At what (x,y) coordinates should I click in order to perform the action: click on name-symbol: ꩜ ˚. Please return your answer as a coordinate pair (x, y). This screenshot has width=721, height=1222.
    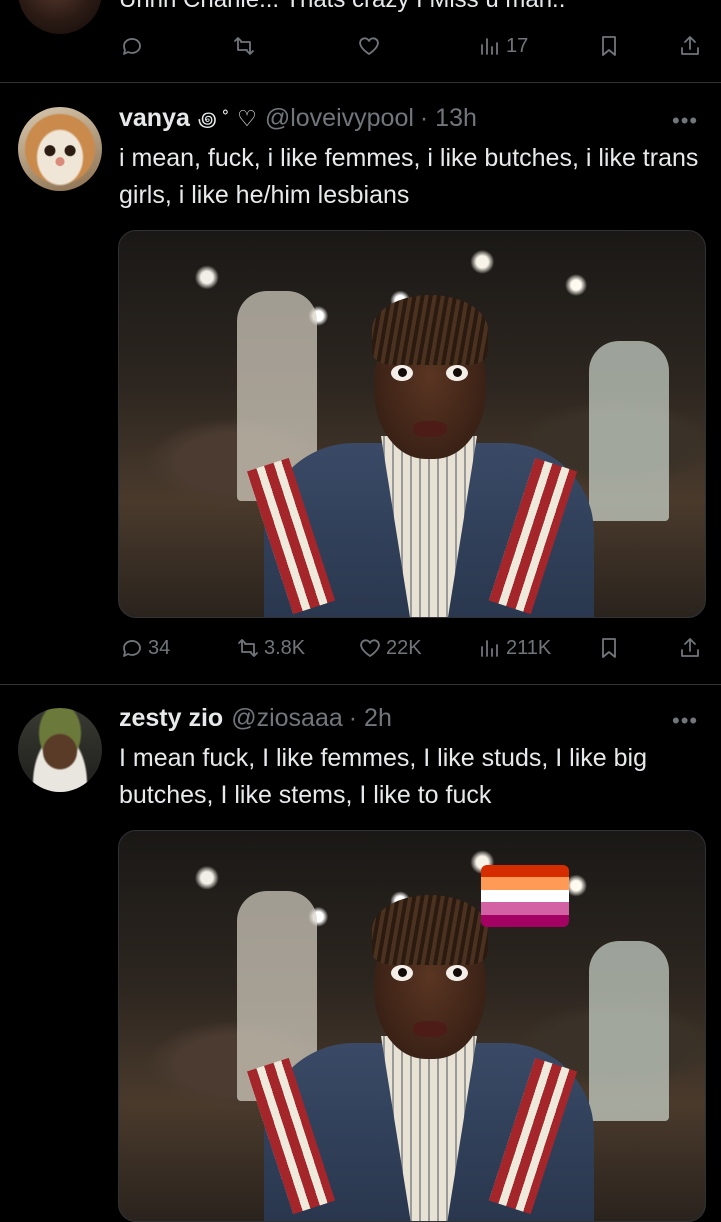
    Looking at the image, I should click on (213, 120).